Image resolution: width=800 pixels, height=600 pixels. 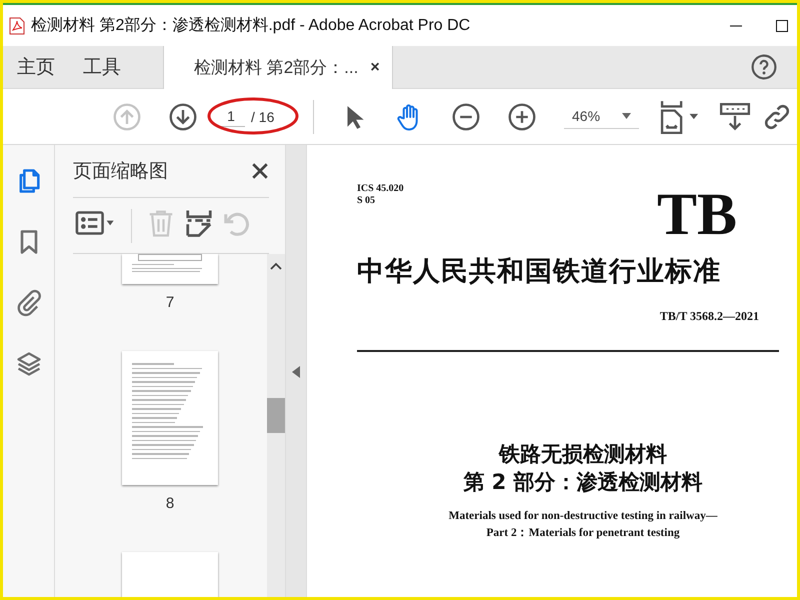 I want to click on paperclip-icon, so click(x=28, y=303).